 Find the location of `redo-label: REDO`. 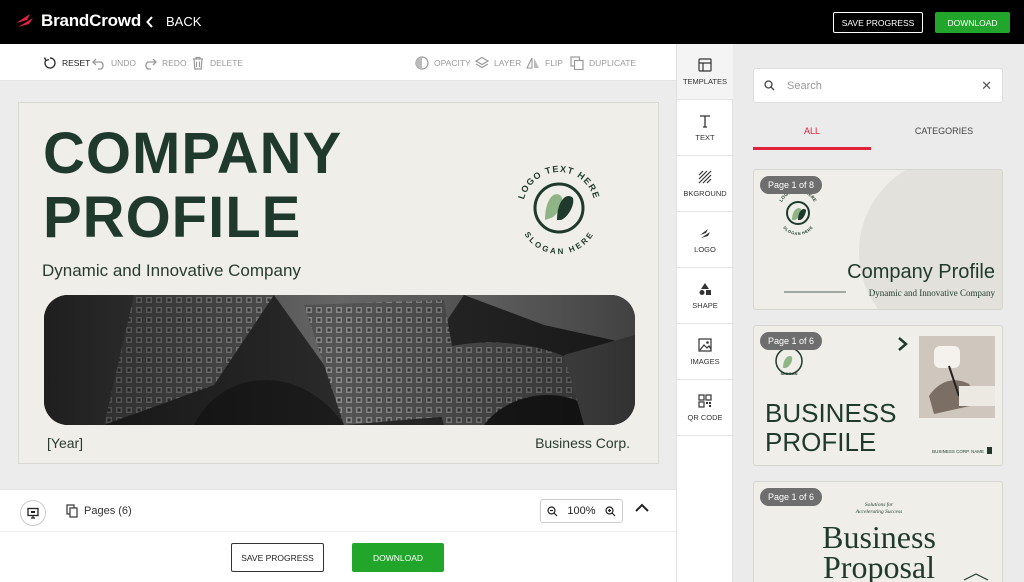

redo-label: REDO is located at coordinates (174, 63).